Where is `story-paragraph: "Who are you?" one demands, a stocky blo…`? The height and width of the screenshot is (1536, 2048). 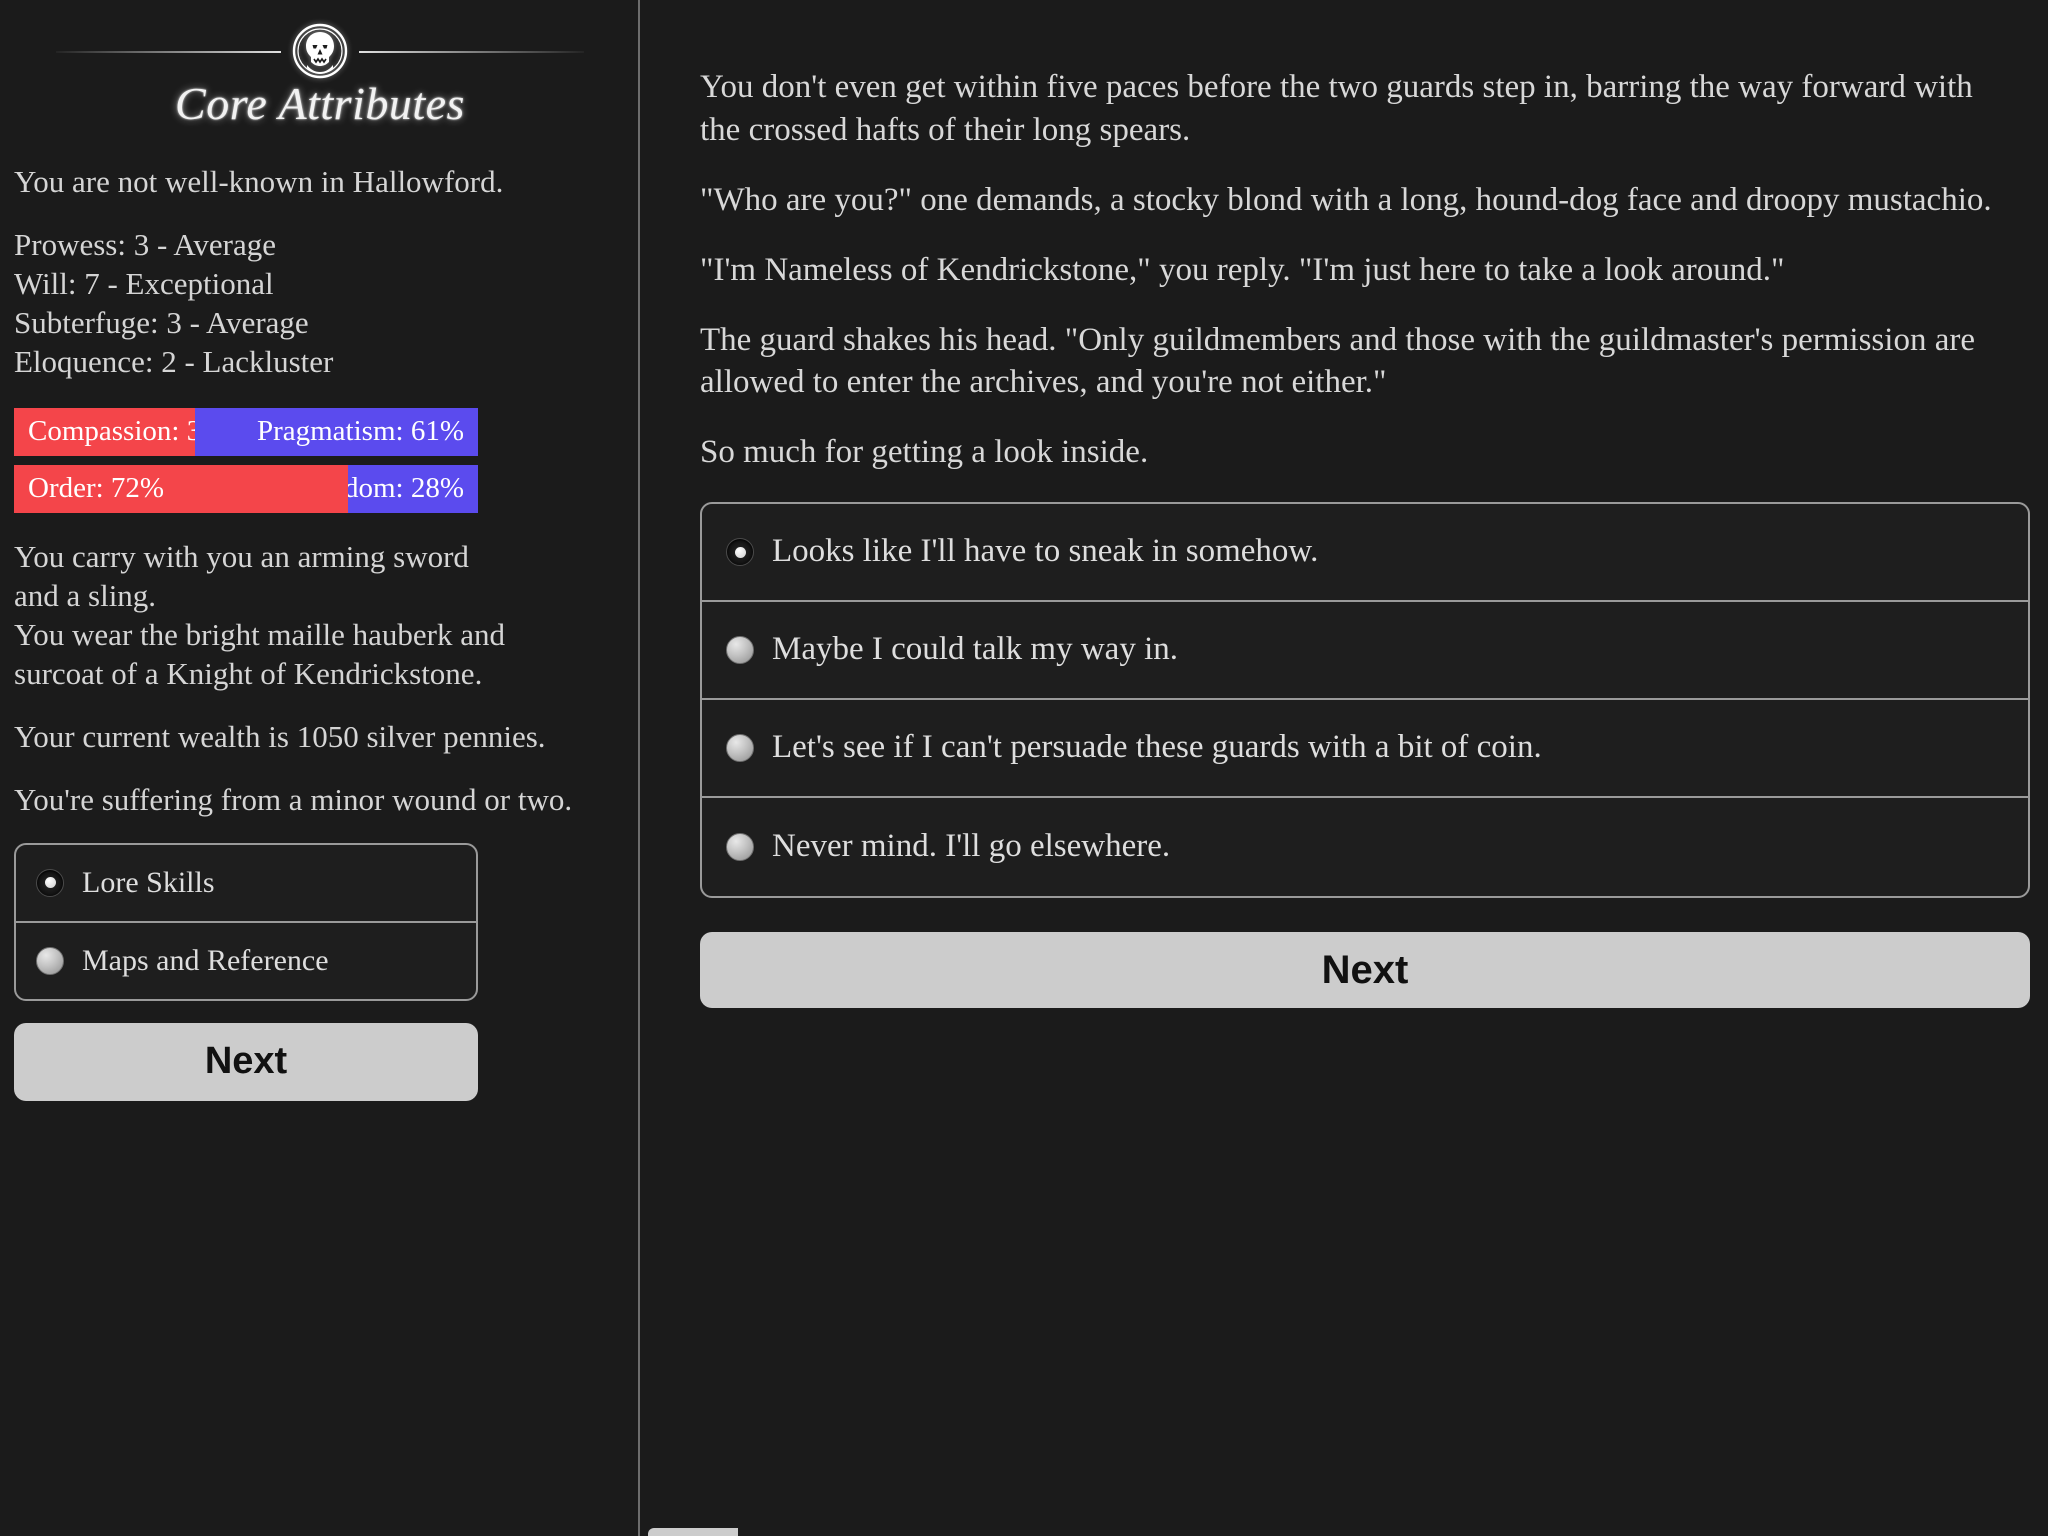
story-paragraph: "Who are you?" one demands, a stocky blo… is located at coordinates (1346, 199).